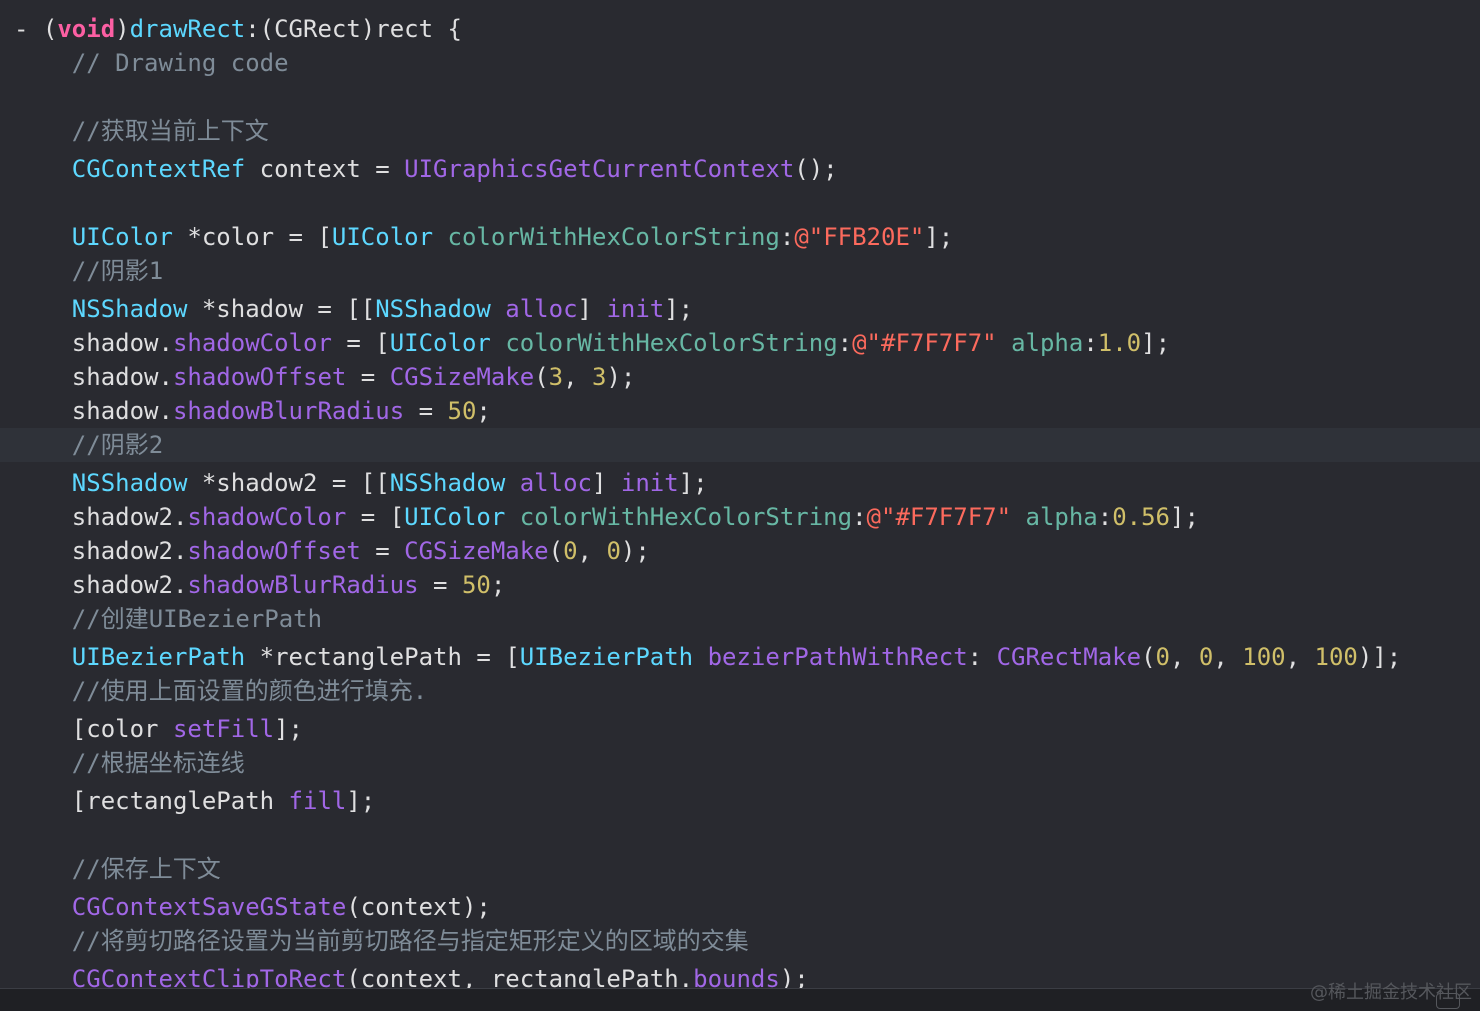 Image resolution: width=1480 pixels, height=1011 pixels. I want to click on code-line: CGContextSaveGState(context);, so click(740, 907).